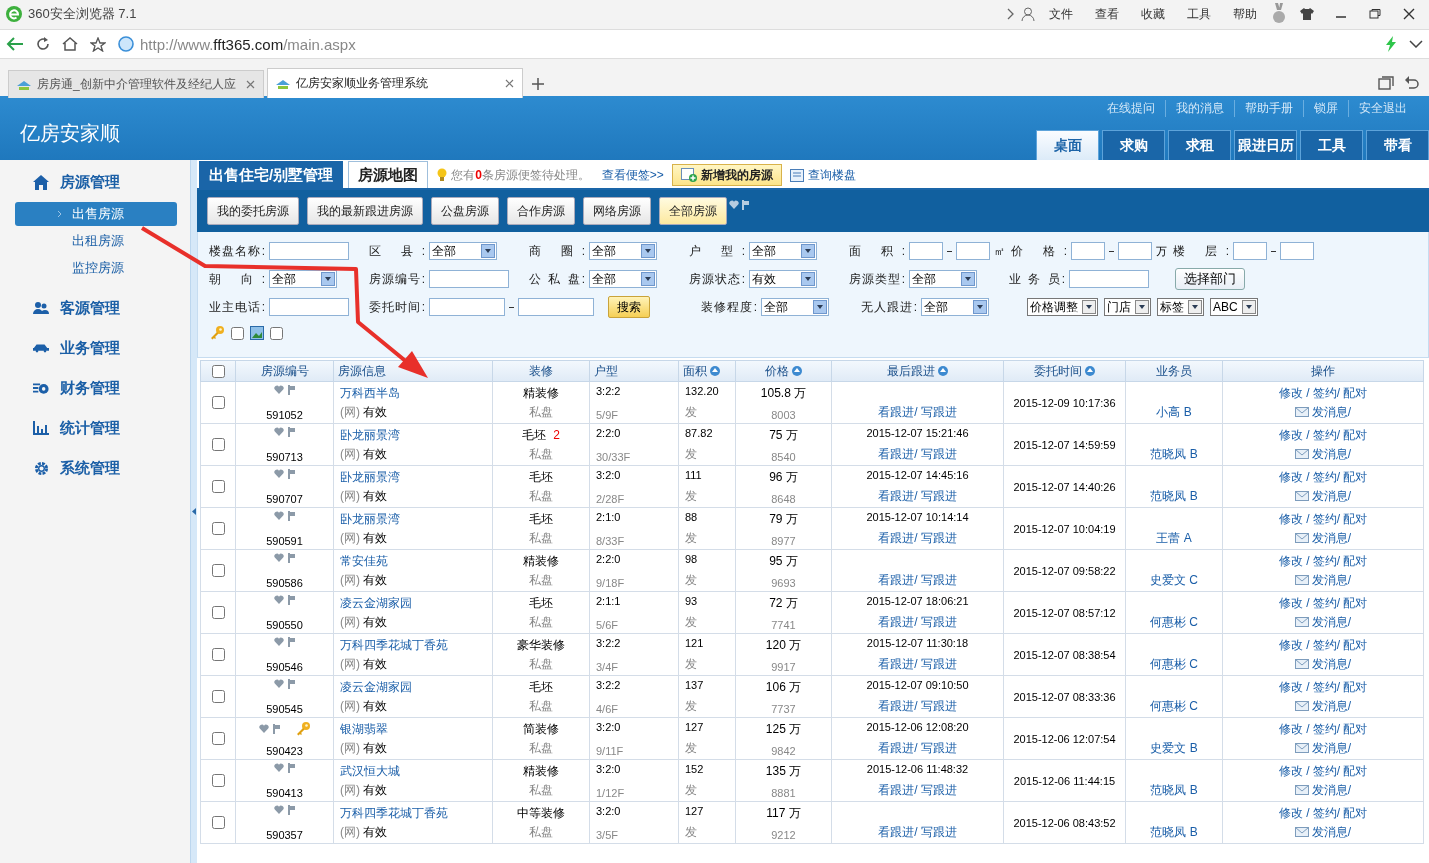  I want to click on chevron-icon, so click(1011, 14).